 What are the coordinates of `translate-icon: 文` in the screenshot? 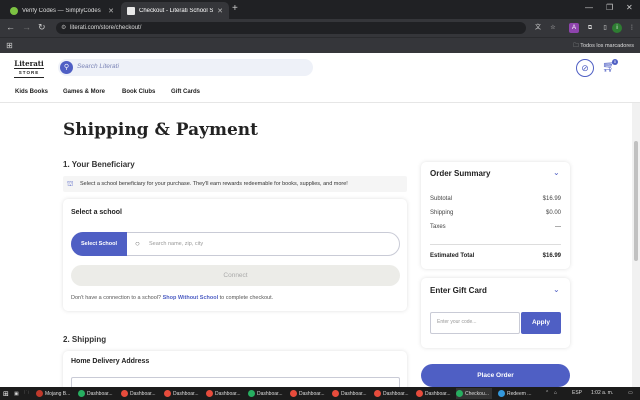 It's located at (538, 28).